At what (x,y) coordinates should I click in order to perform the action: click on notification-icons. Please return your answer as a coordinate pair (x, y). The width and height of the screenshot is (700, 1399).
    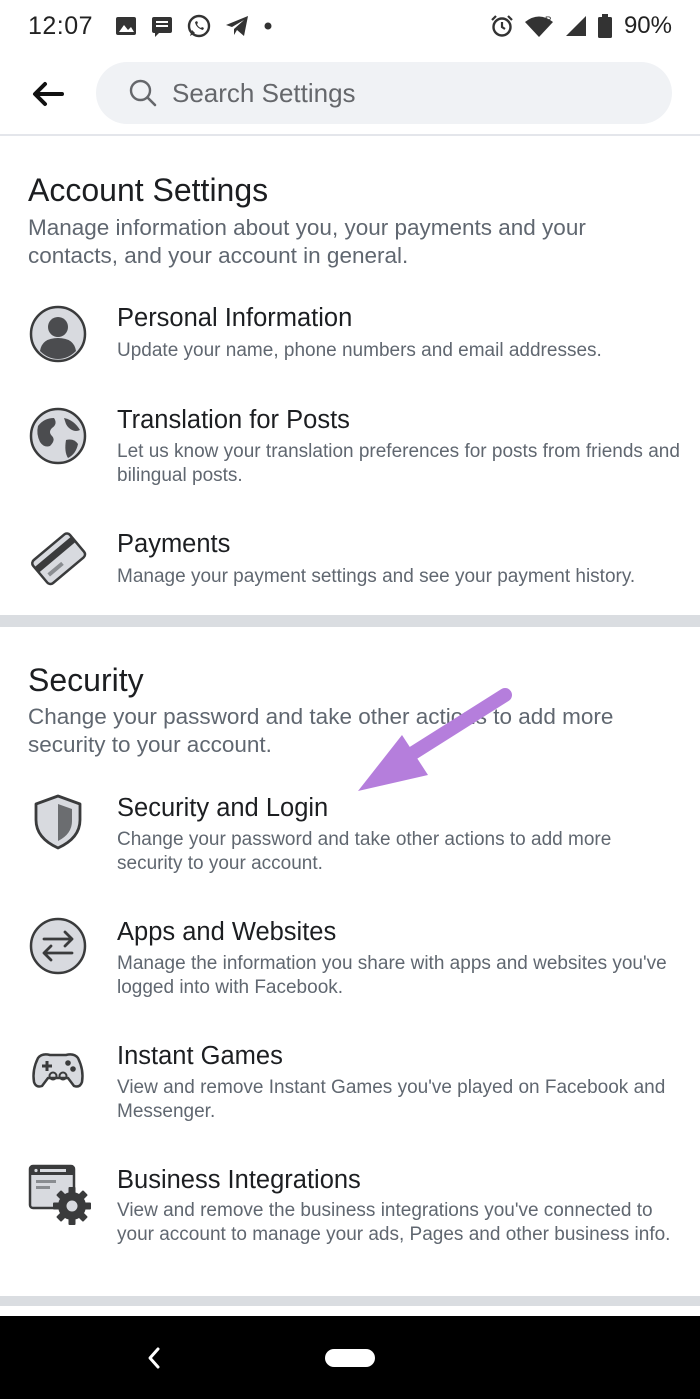
    Looking at the image, I should click on (194, 26).